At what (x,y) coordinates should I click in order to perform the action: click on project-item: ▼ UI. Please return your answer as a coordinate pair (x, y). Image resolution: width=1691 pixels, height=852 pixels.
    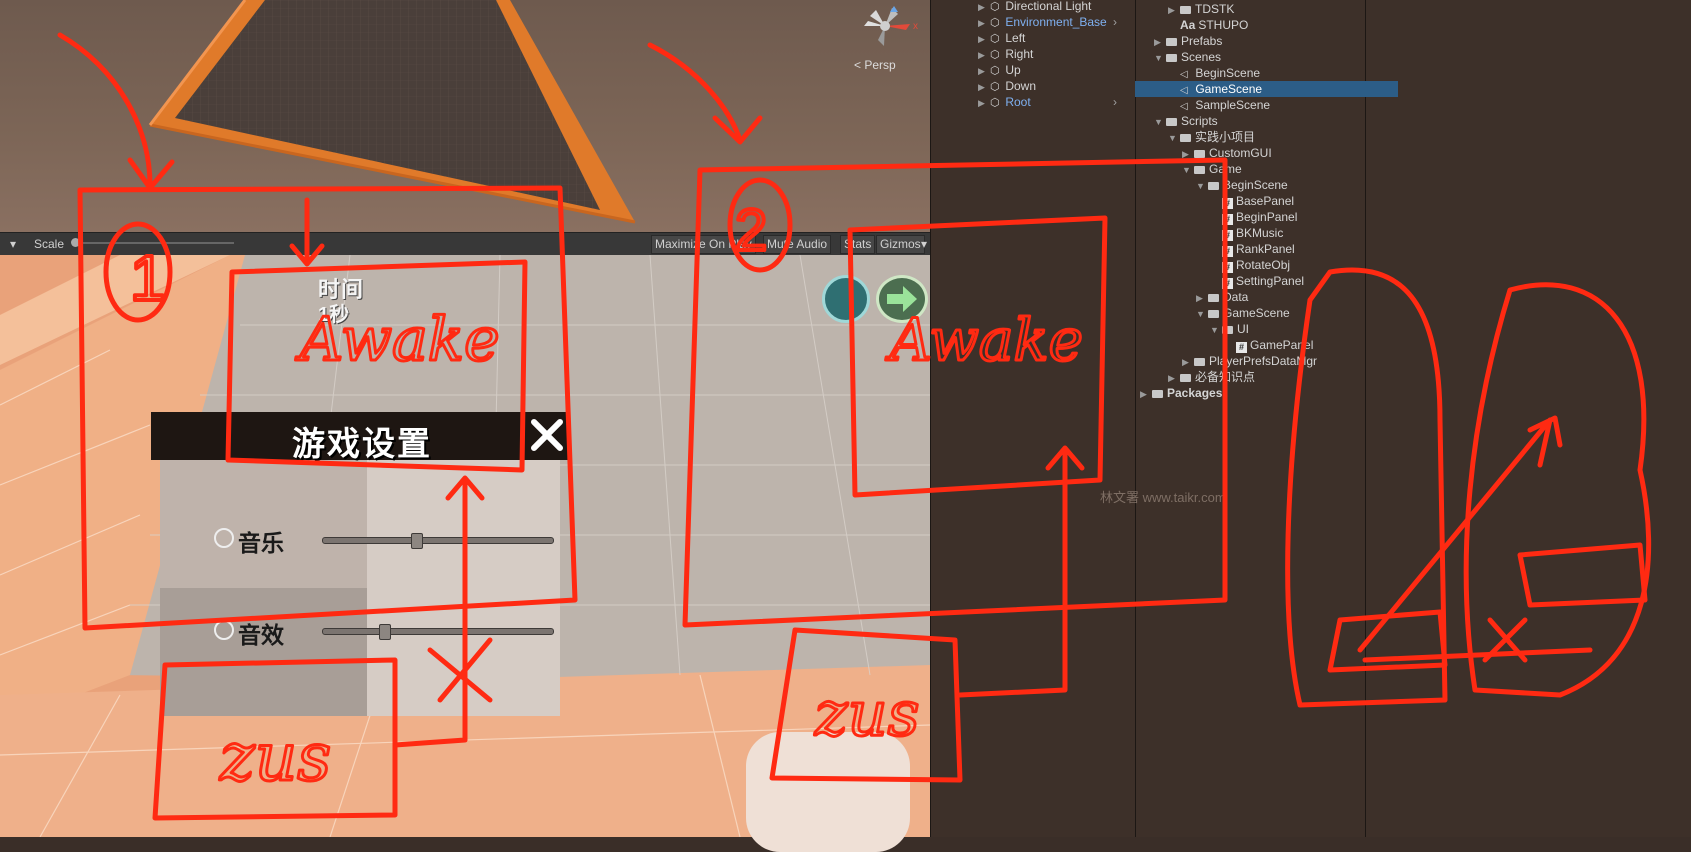
    Looking at the image, I should click on (1229, 329).